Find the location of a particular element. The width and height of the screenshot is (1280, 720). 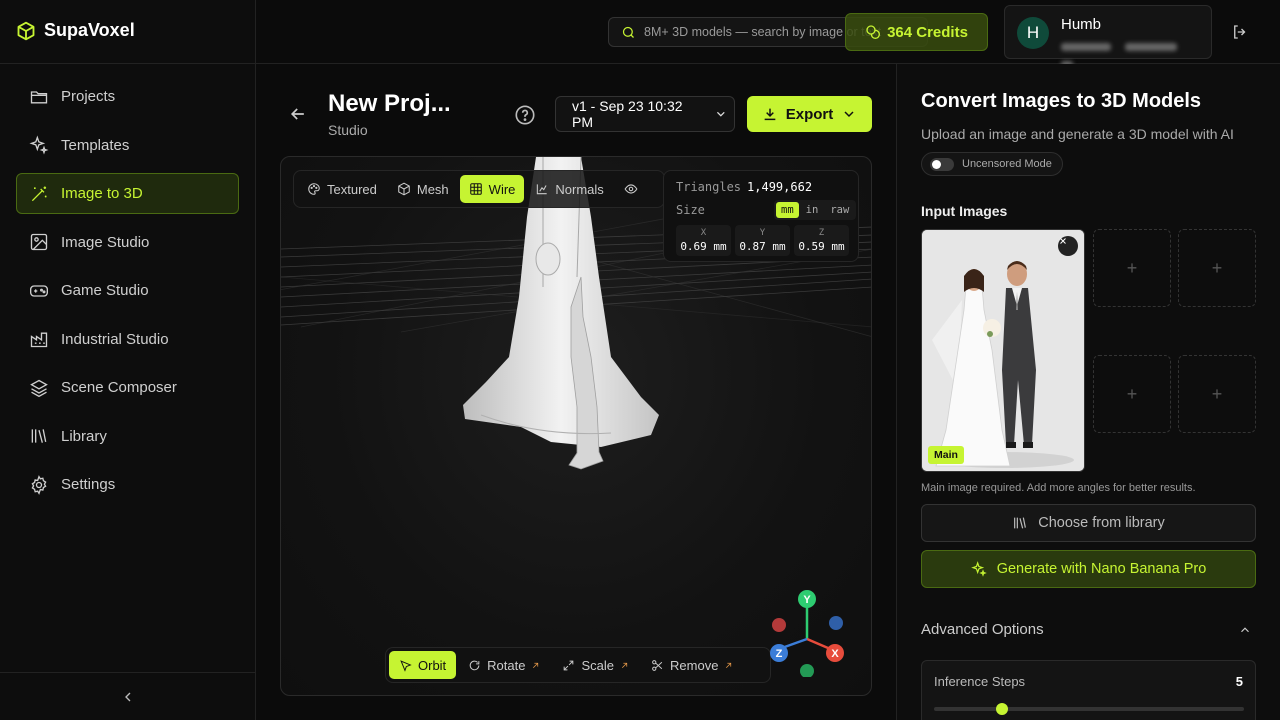

mode-label: Wire is located at coordinates (502, 189).